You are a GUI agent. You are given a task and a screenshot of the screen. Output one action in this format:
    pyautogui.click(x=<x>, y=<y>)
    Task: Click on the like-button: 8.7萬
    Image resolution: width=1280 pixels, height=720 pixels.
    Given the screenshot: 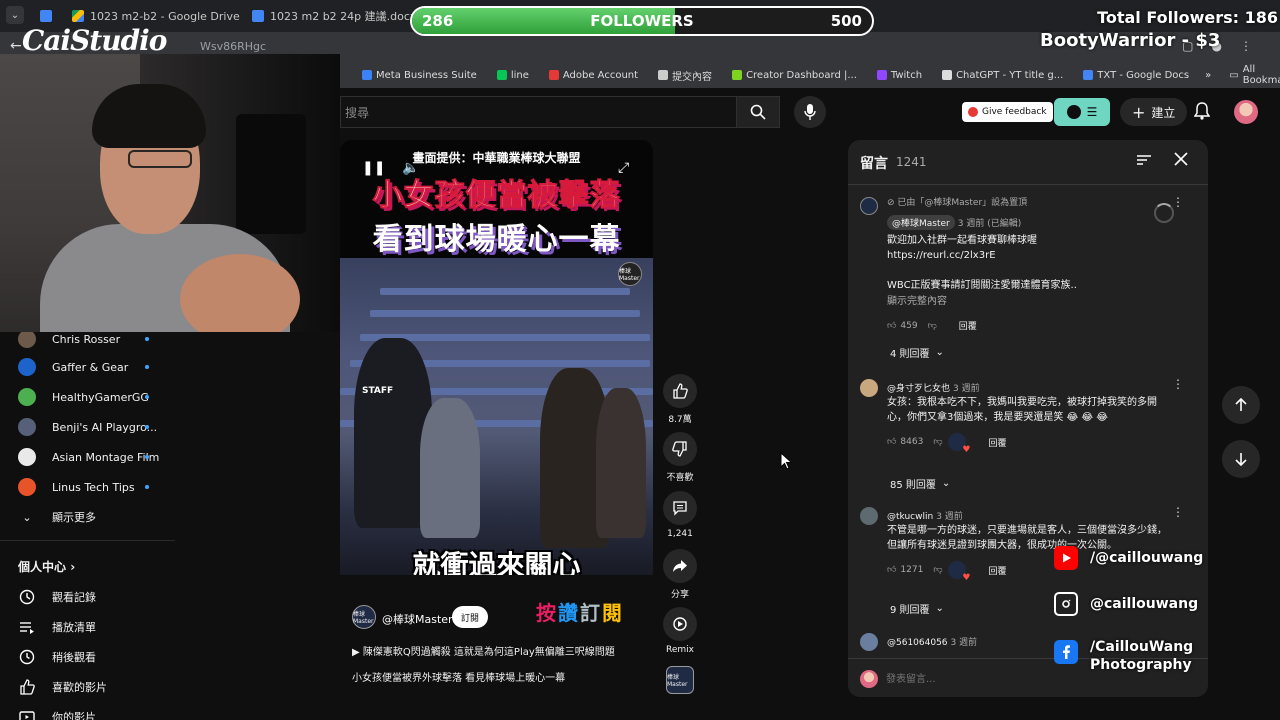 What is the action you would take?
    pyautogui.click(x=680, y=399)
    